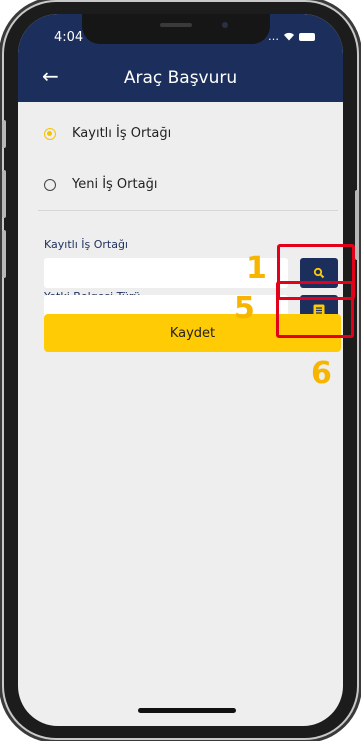  What do you see at coordinates (50, 133) in the screenshot?
I see `radio-selected-icon` at bounding box center [50, 133].